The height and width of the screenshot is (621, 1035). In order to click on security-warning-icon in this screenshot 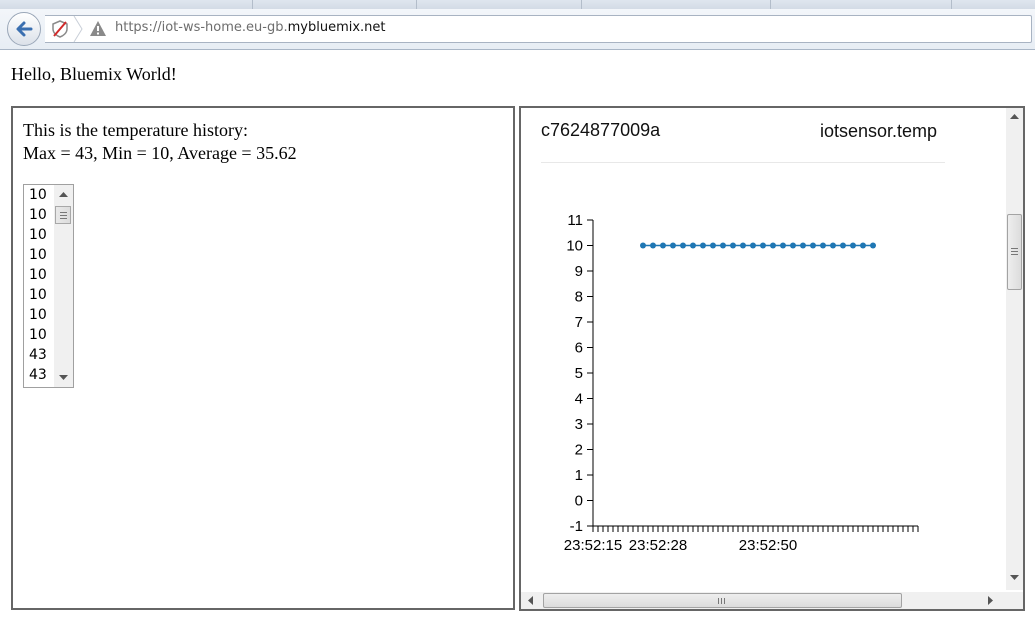, I will do `click(98, 28)`.